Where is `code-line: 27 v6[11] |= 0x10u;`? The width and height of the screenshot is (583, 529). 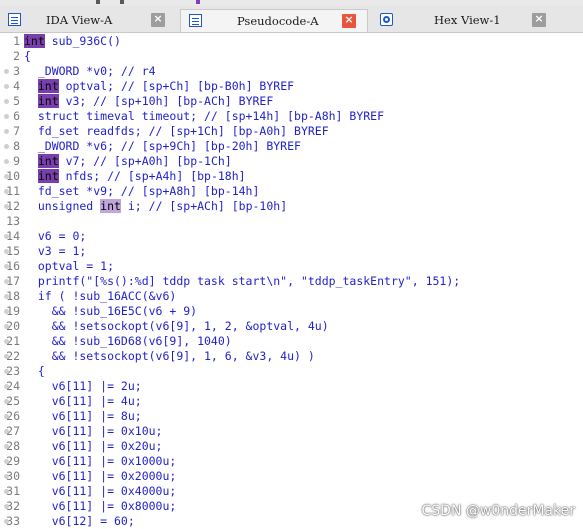 code-line: 27 v6[11] |= 0x10u; is located at coordinates (291, 431).